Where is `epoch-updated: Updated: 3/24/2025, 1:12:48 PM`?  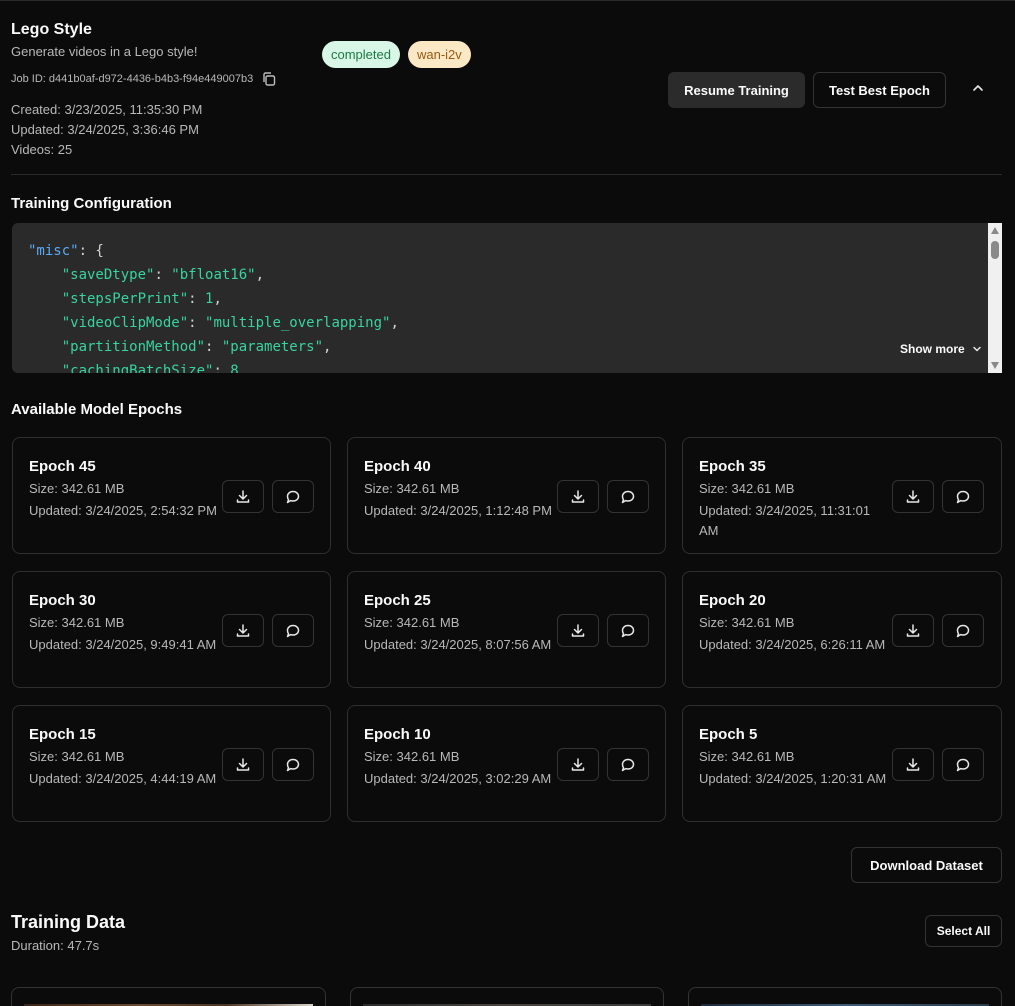 epoch-updated: Updated: 3/24/2025, 1:12:48 PM is located at coordinates (458, 510).